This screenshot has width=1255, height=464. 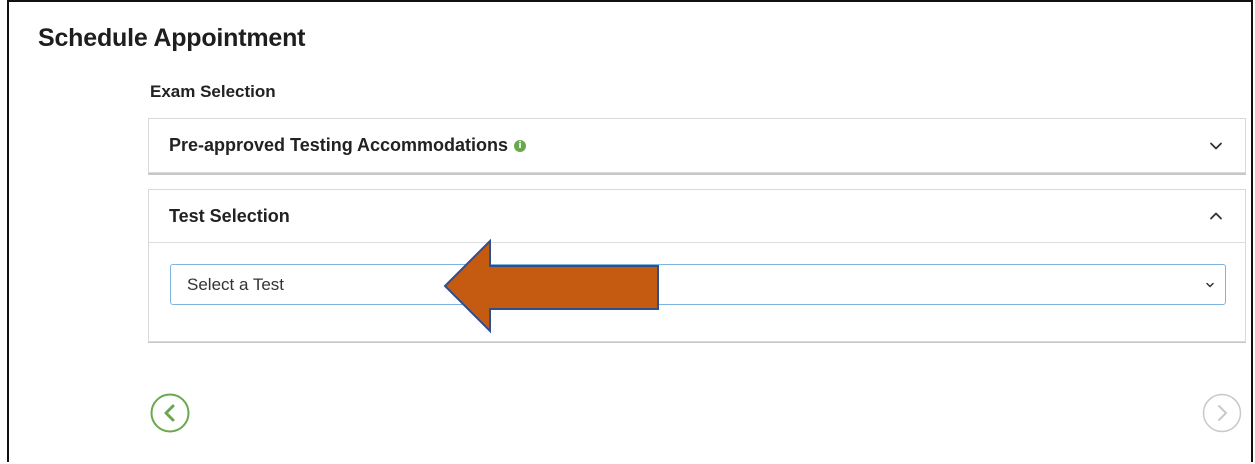 I want to click on accommodations-panel: Pre-approved Testing Accommodations i, so click(x=697, y=145).